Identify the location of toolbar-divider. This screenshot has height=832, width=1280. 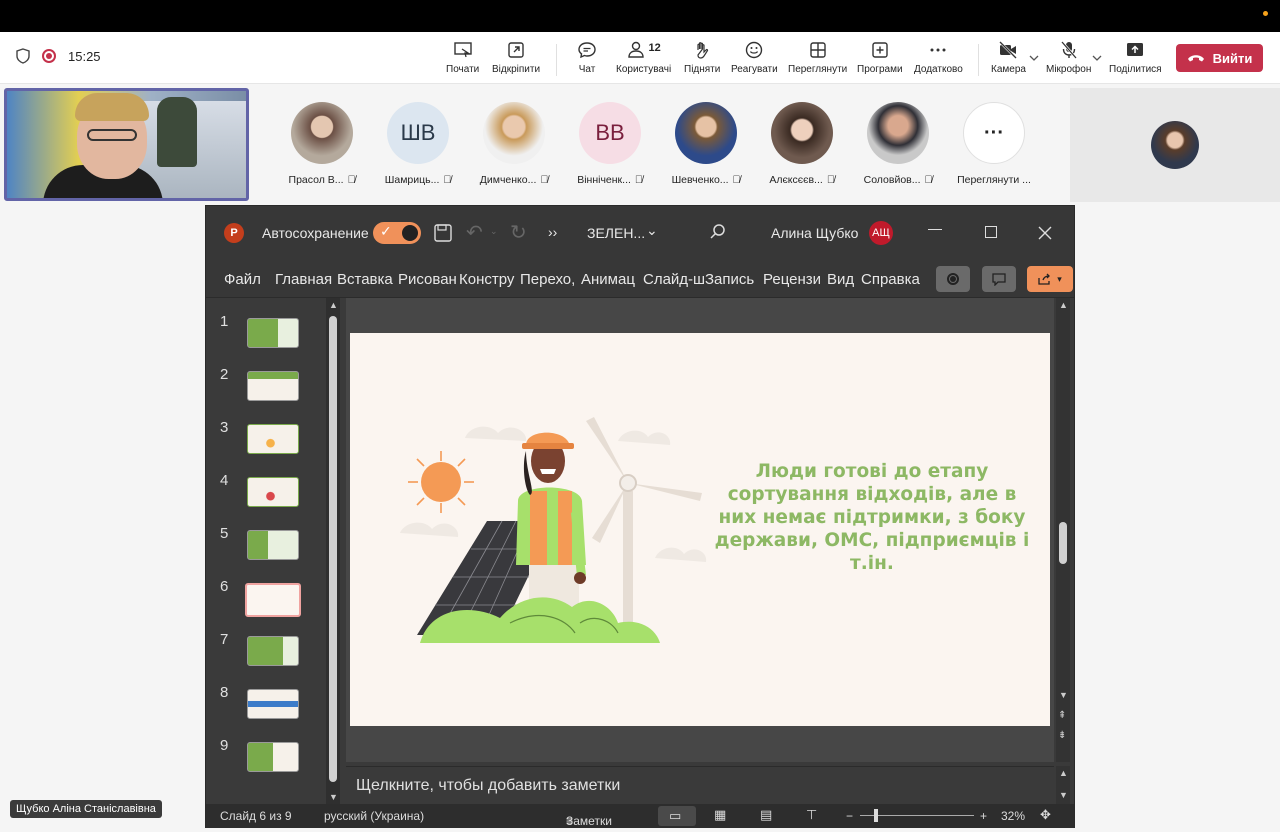
(978, 60).